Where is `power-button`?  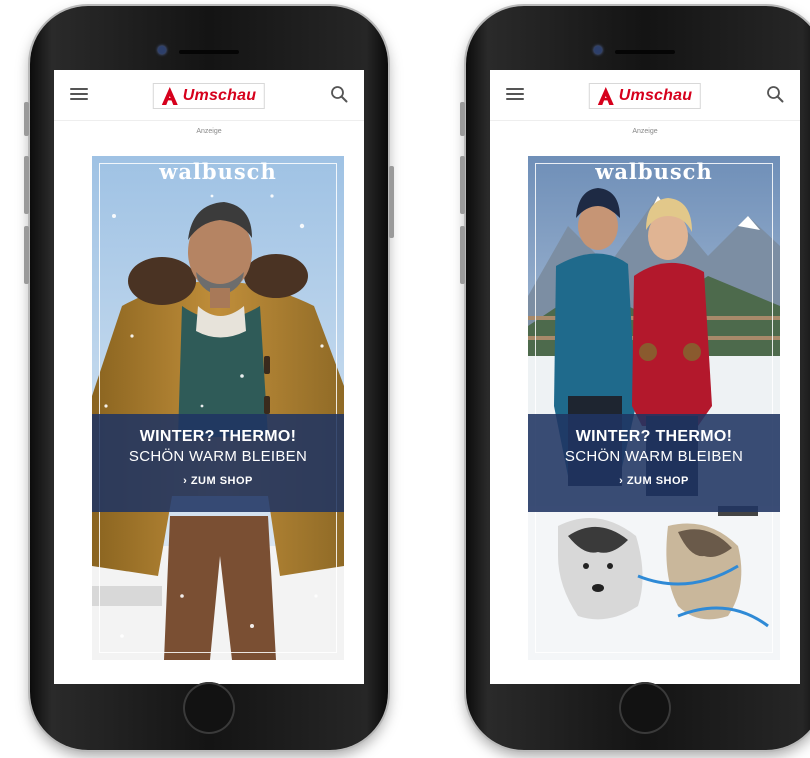 power-button is located at coordinates (391, 202).